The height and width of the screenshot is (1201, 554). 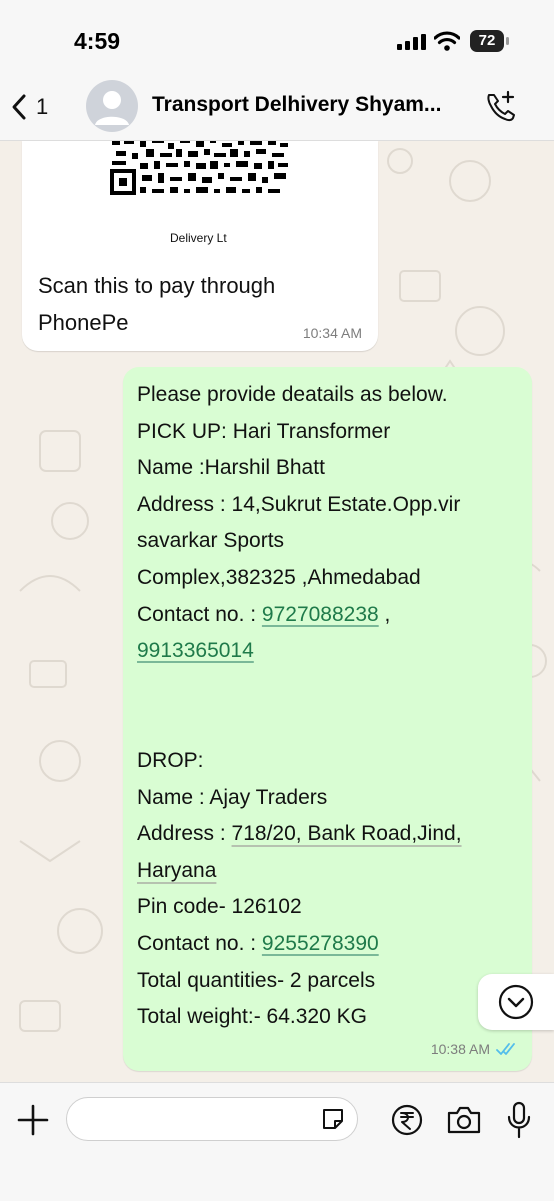 What do you see at coordinates (33, 1120) in the screenshot?
I see `plus-icon` at bounding box center [33, 1120].